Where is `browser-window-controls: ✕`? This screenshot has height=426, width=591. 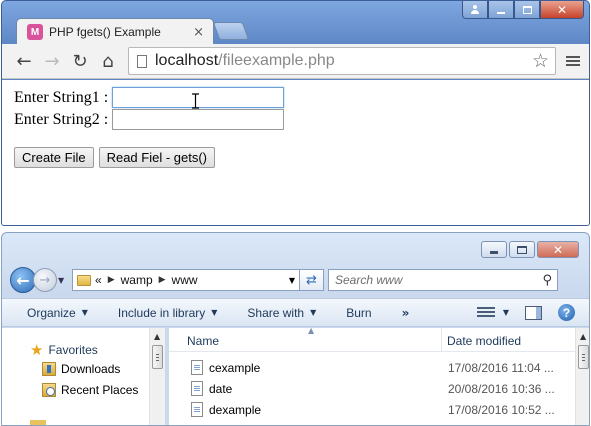
browser-window-controls: ✕ is located at coordinates (523, 10).